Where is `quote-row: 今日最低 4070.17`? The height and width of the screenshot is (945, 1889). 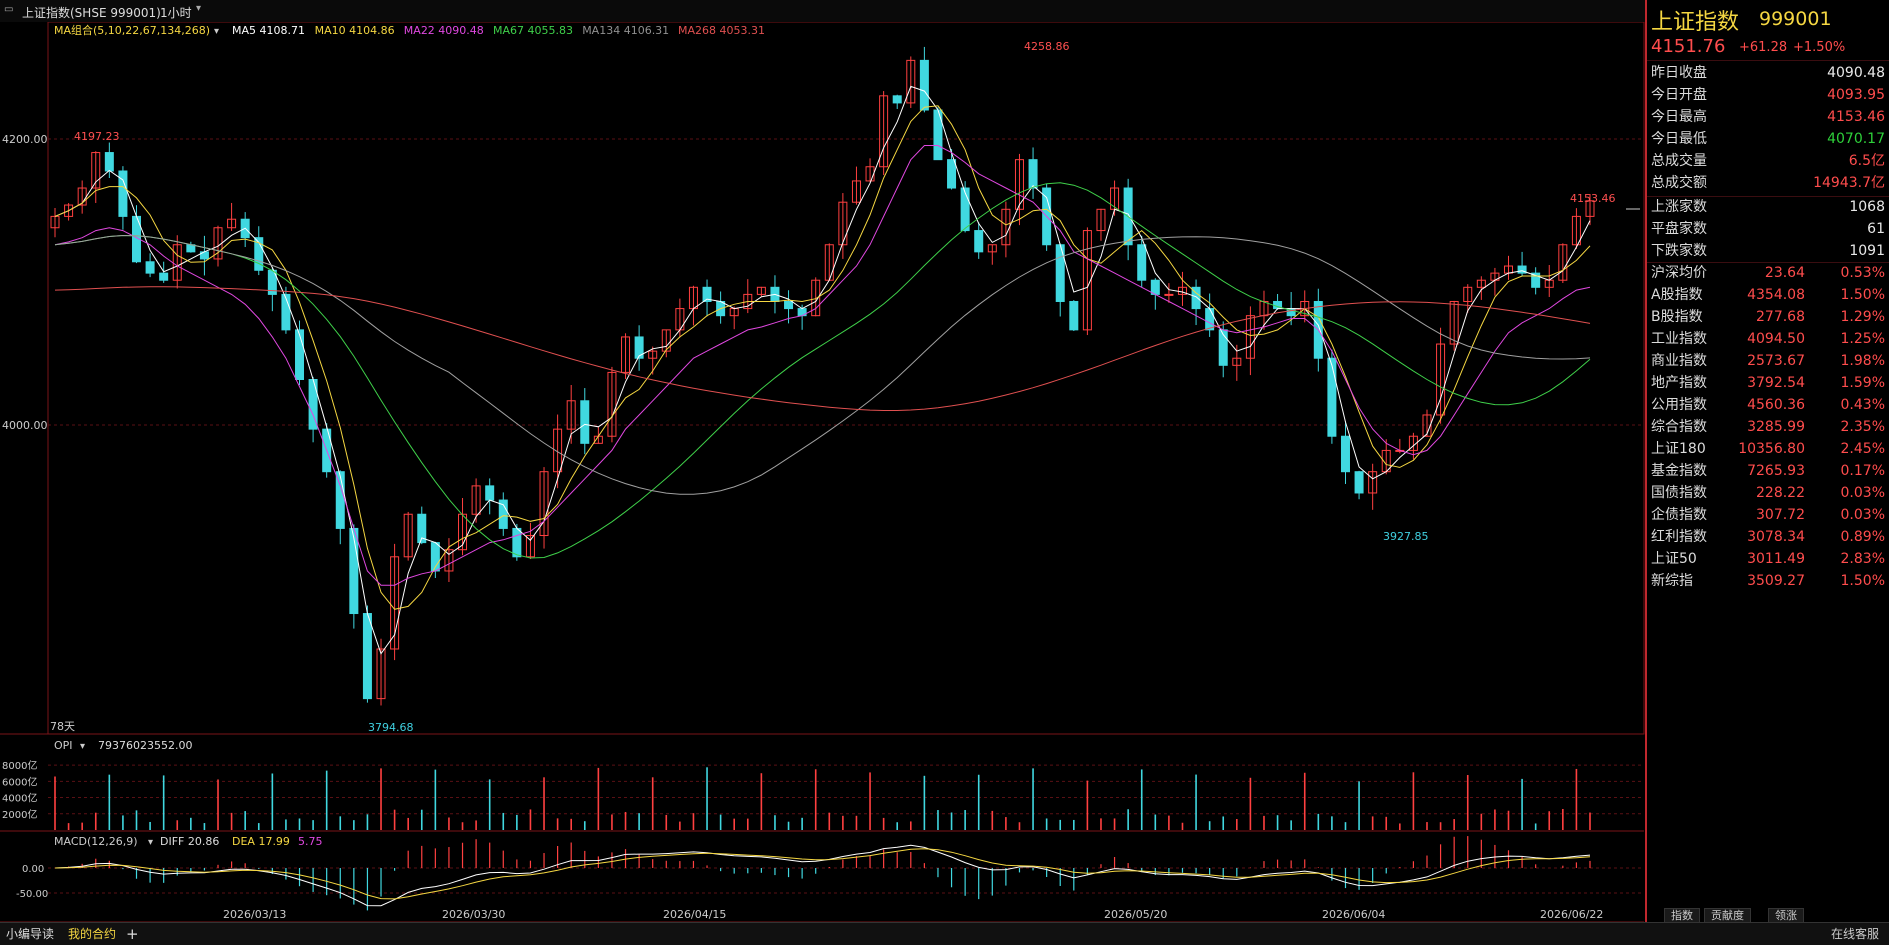 quote-row: 今日最低 4070.17 is located at coordinates (1768, 139).